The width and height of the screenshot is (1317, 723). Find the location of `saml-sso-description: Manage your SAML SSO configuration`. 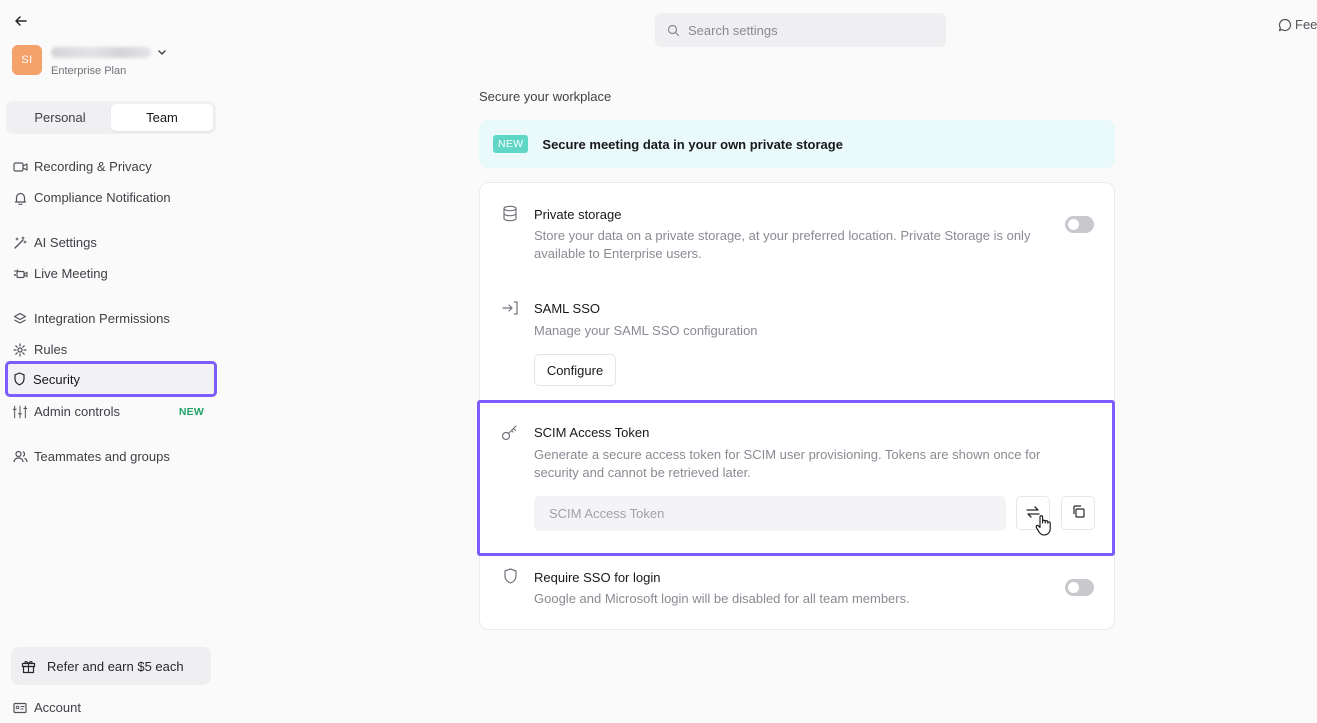

saml-sso-description: Manage your SAML SSO configuration is located at coordinates (646, 330).